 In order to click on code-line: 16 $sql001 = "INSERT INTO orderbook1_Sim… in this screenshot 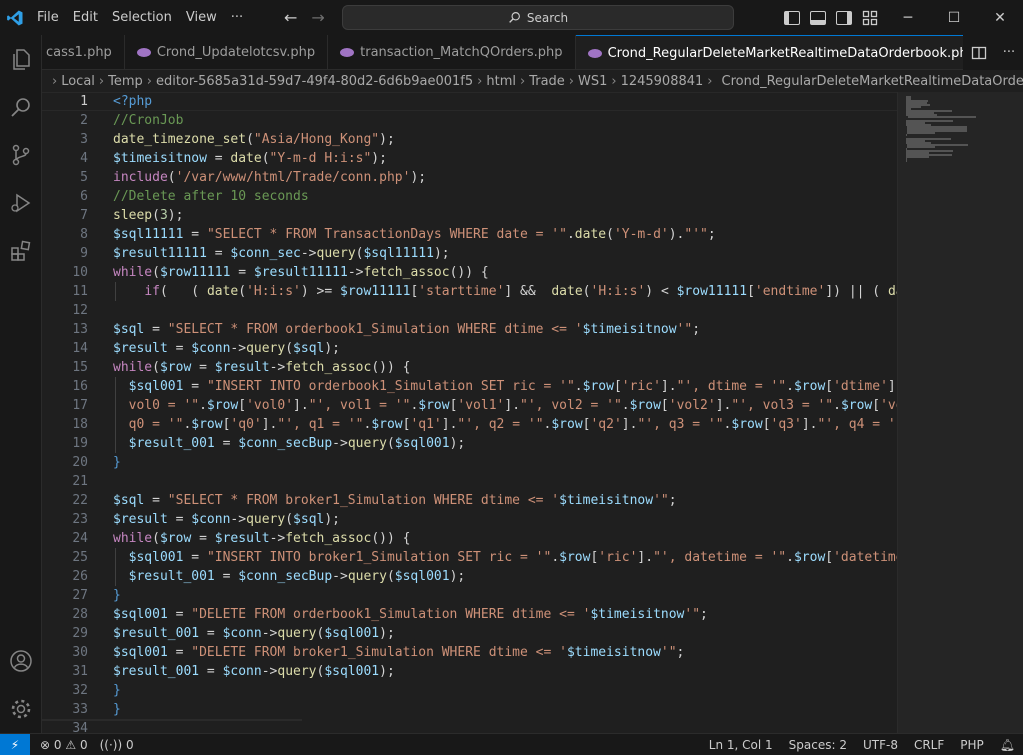, I will do `click(469, 386)`.